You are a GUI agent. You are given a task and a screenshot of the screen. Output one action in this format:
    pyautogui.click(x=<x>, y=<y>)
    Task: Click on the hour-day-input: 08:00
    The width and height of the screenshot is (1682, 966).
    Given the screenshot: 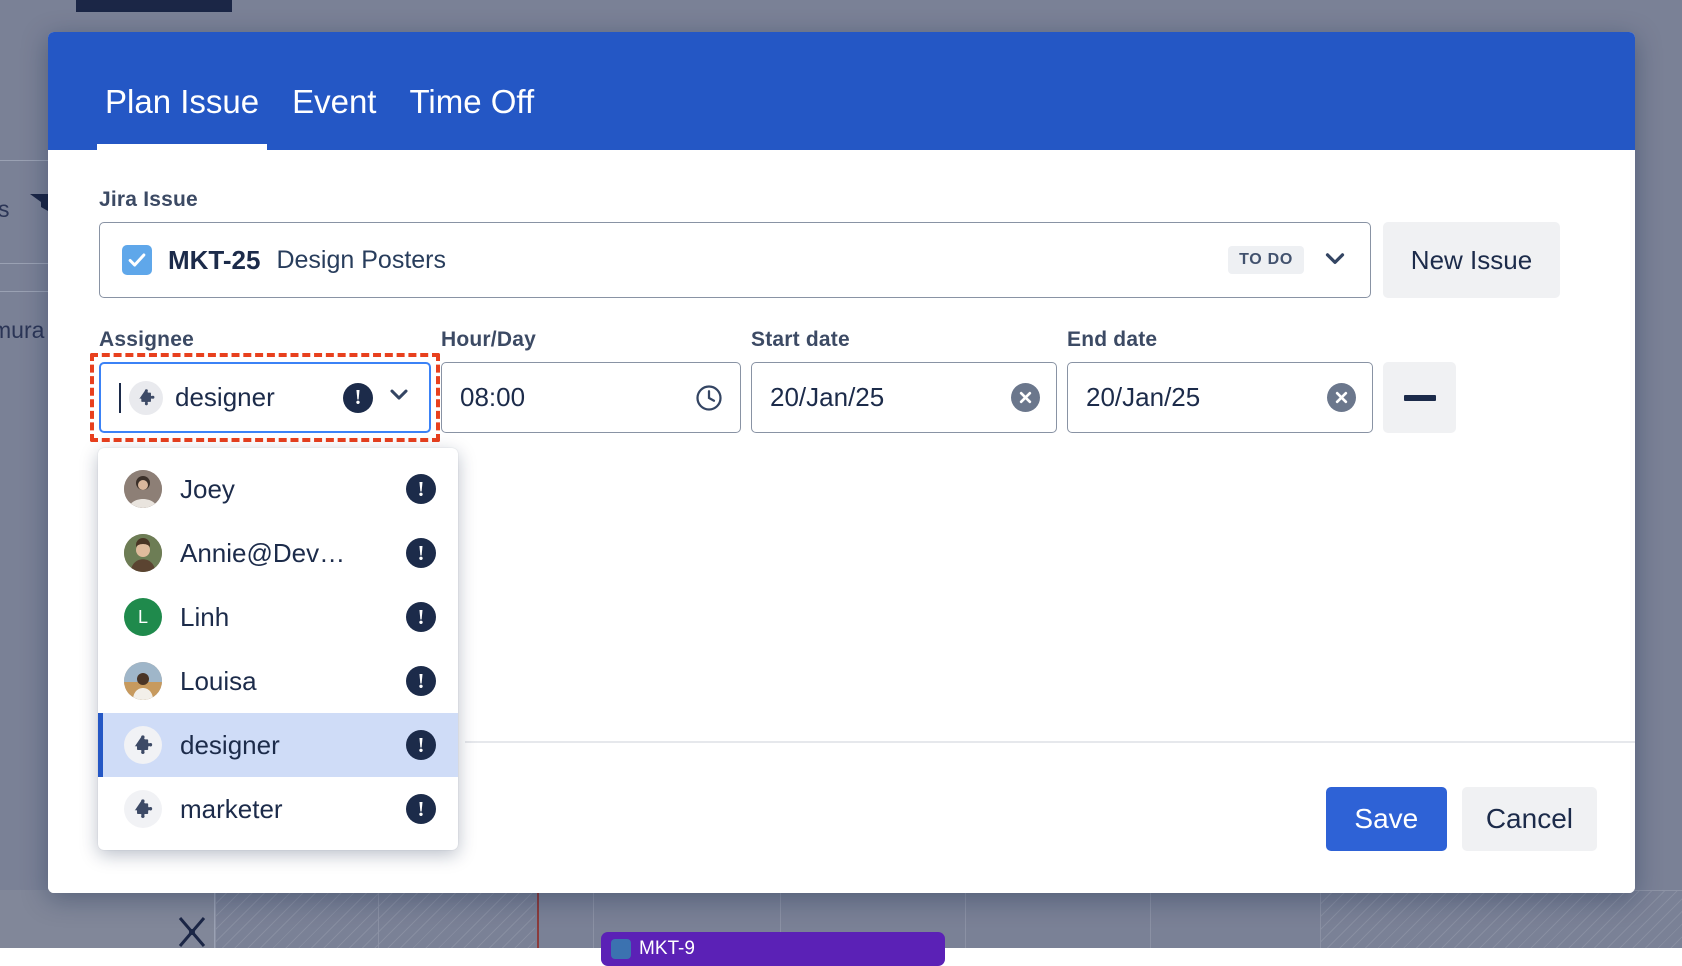 What is the action you would take?
    pyautogui.click(x=591, y=397)
    